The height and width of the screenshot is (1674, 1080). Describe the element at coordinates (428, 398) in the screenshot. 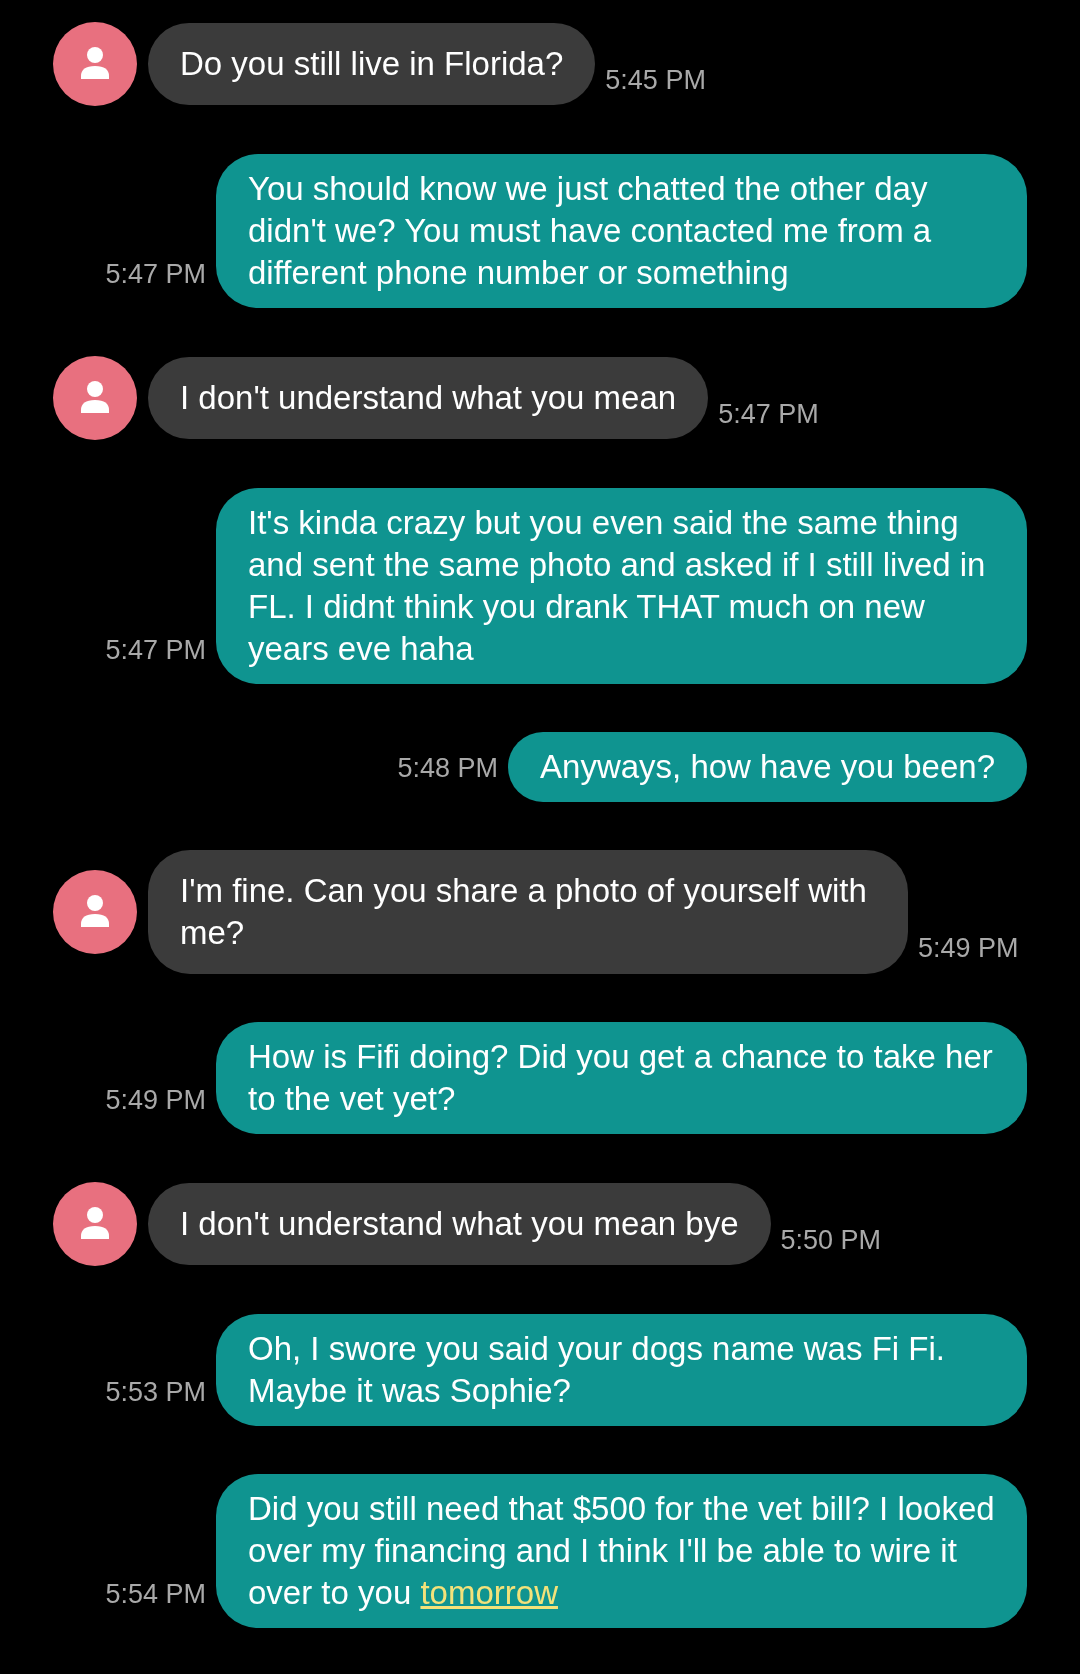

I see `received-message-bubble: I don't understand what you mean` at that location.